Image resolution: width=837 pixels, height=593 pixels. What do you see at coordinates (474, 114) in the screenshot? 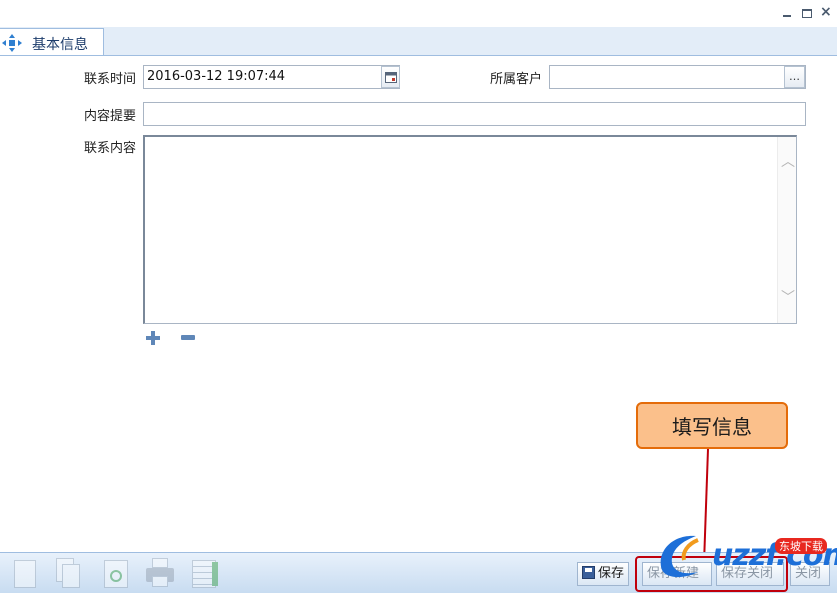
I see `summary-field` at bounding box center [474, 114].